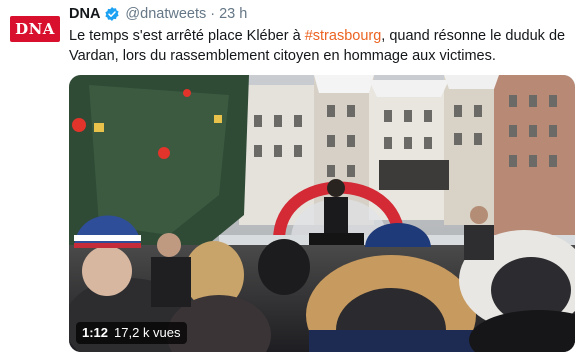  I want to click on view-count: 17,2 k vues, so click(147, 332).